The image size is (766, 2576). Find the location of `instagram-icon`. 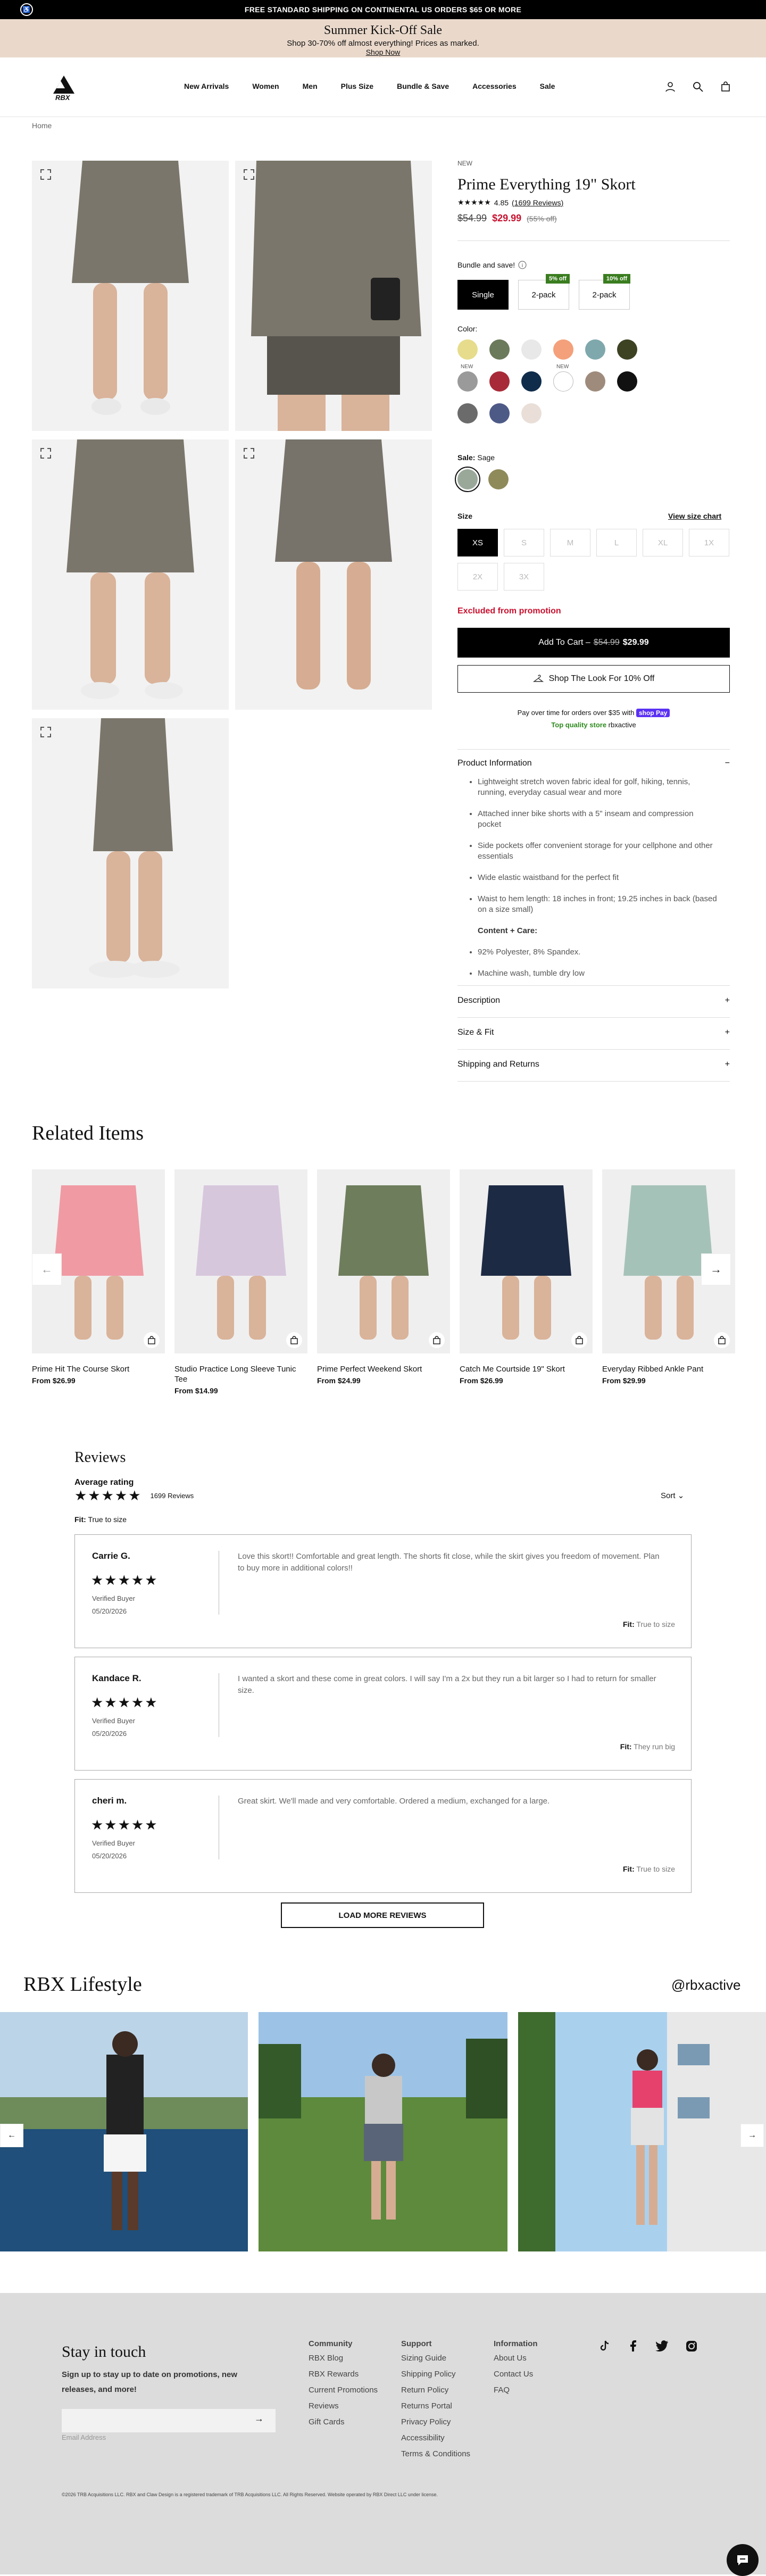

instagram-icon is located at coordinates (691, 2346).